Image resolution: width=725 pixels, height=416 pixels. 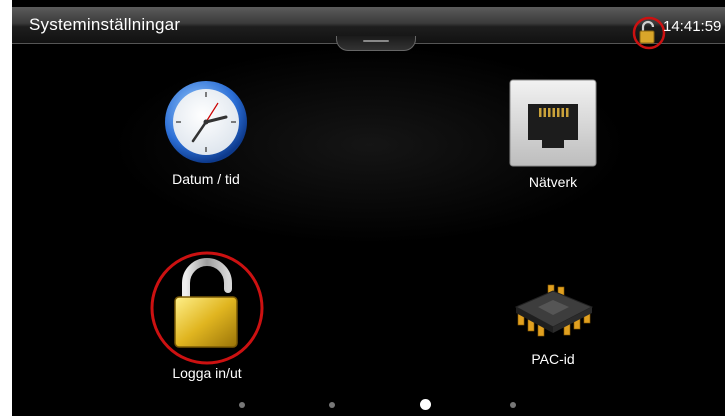 I want to click on tile-label: PAC-id, so click(x=553, y=359).